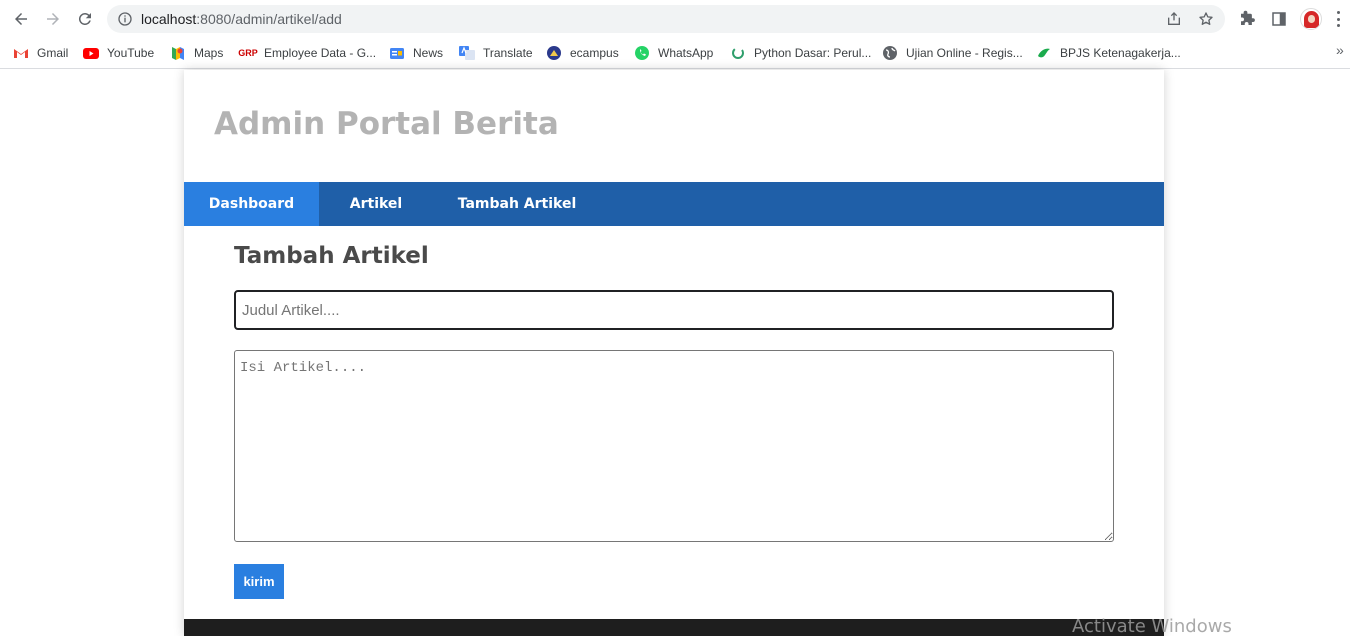  Describe the element at coordinates (467, 53) in the screenshot. I see `translate-icon` at that location.